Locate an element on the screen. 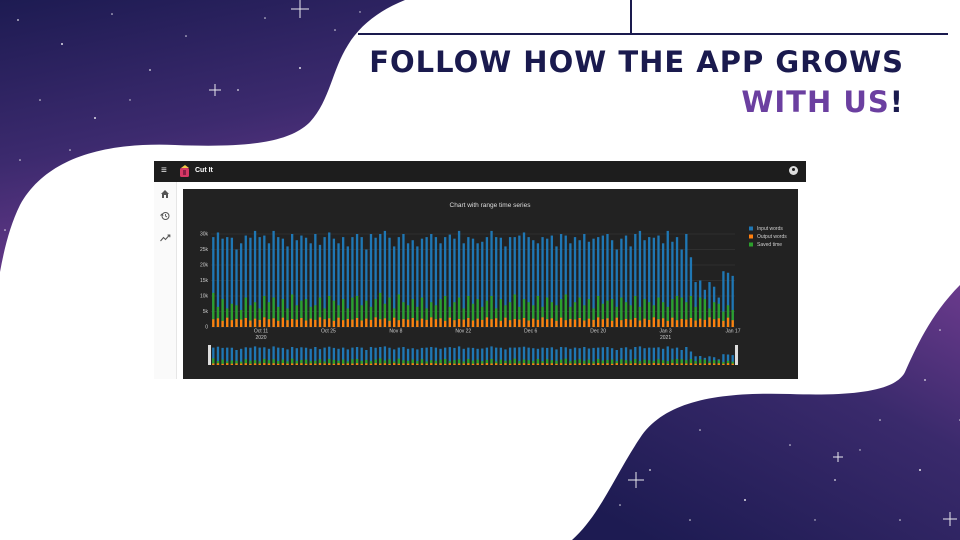 The width and height of the screenshot is (960, 540). legend-label: Saved time is located at coordinates (769, 245).